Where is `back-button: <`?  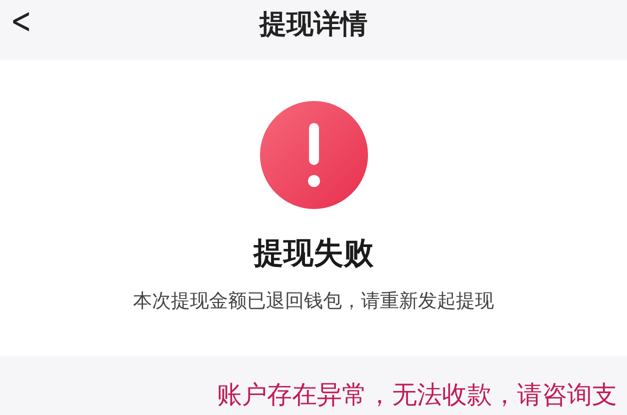
back-button: < is located at coordinates (21, 22).